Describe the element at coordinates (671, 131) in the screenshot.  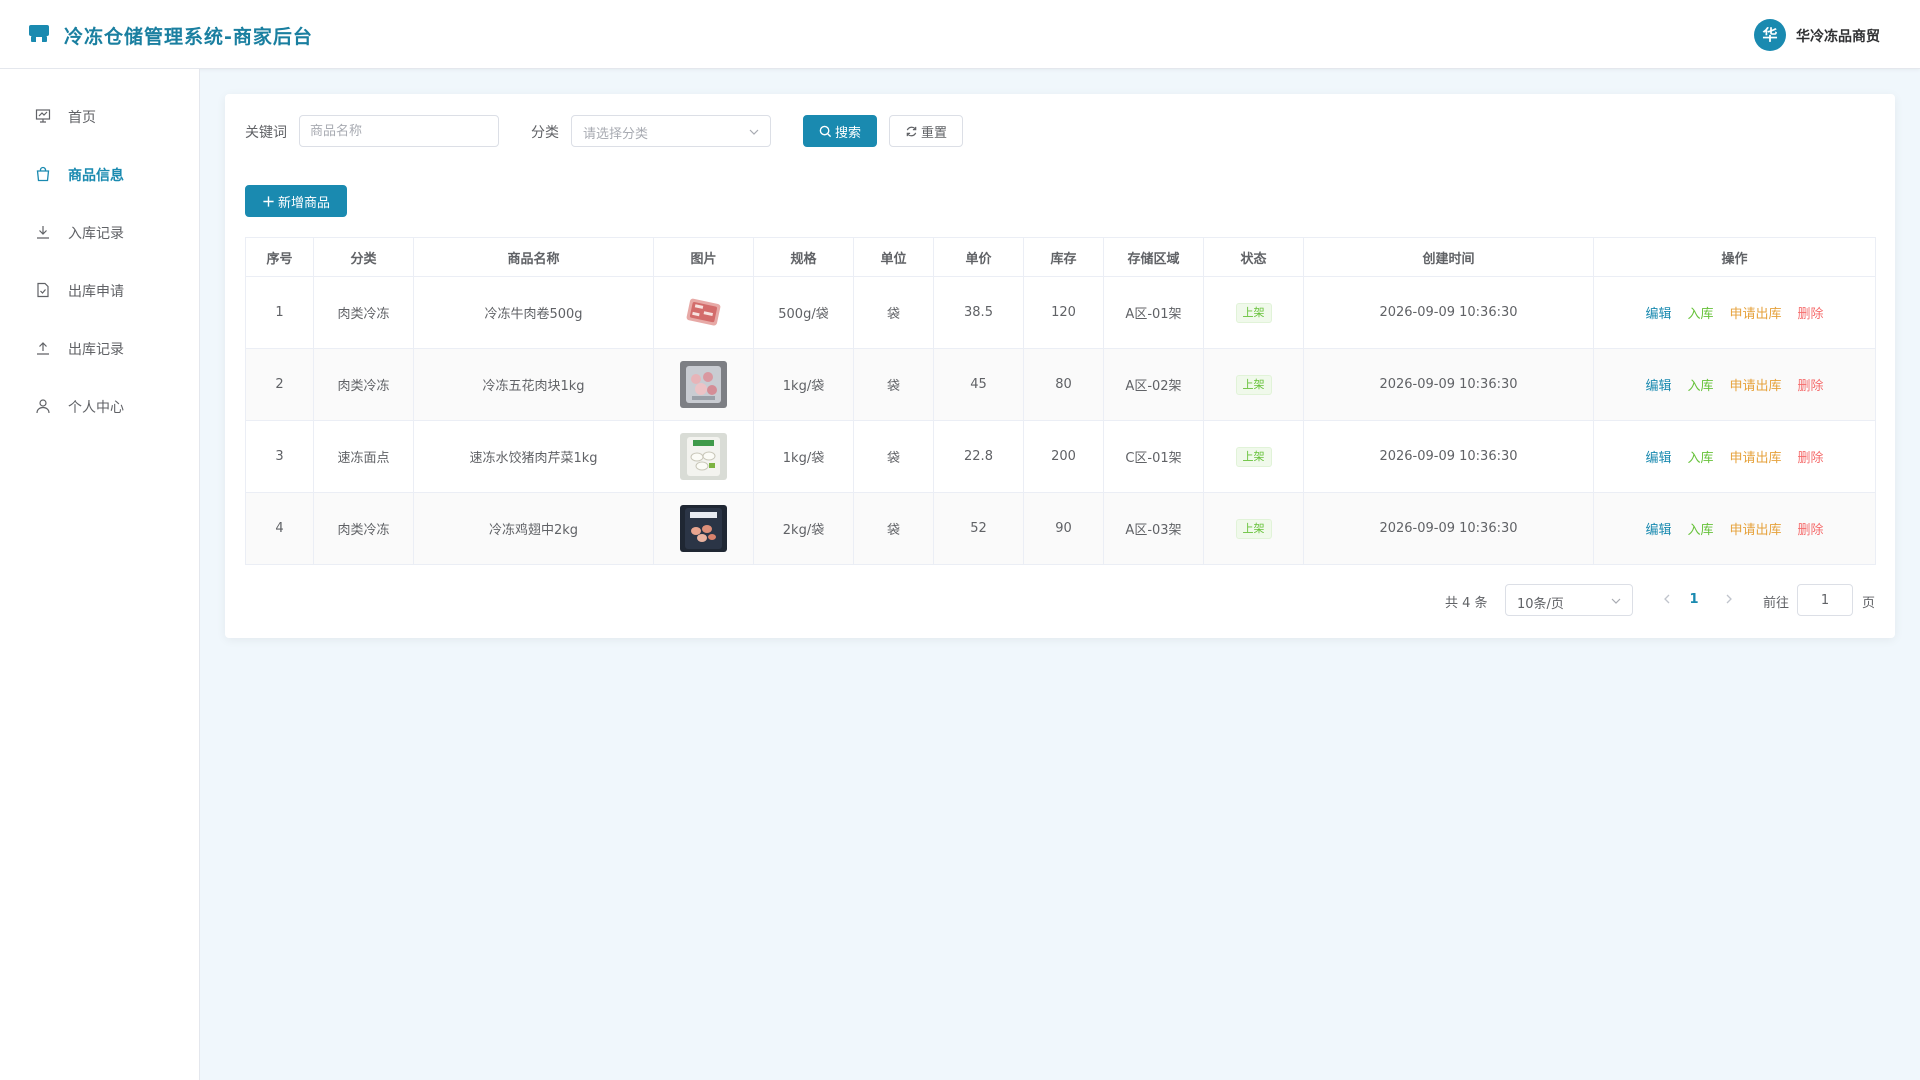
I see `category-select: 请选择分类` at that location.